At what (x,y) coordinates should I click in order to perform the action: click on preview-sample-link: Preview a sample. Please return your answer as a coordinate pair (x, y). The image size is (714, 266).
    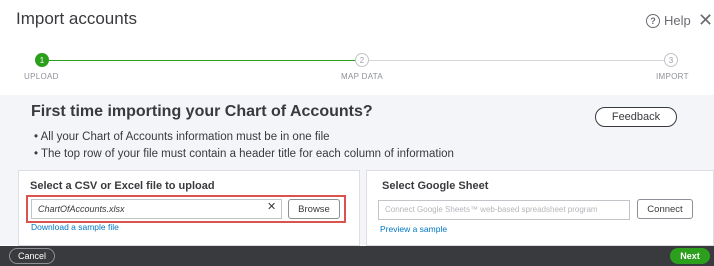
    Looking at the image, I should click on (413, 229).